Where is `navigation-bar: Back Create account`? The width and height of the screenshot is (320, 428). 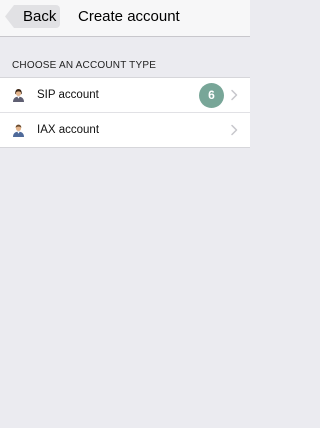 navigation-bar: Back Create account is located at coordinates (125, 18).